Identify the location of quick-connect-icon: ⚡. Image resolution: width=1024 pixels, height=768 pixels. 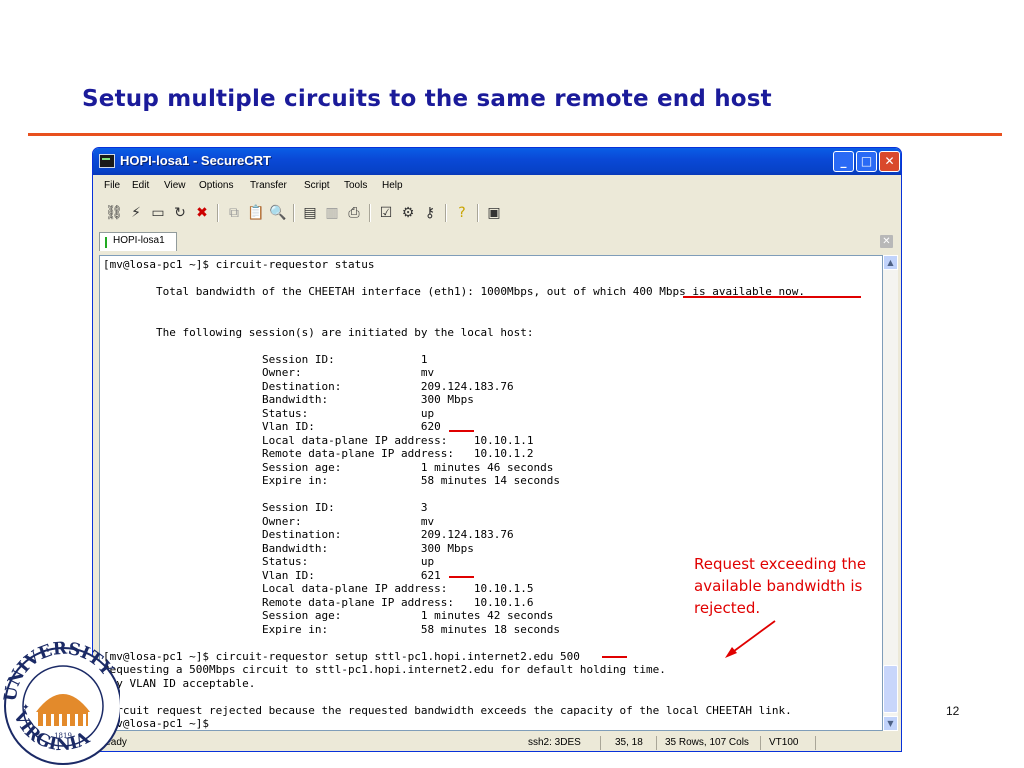
(136, 213).